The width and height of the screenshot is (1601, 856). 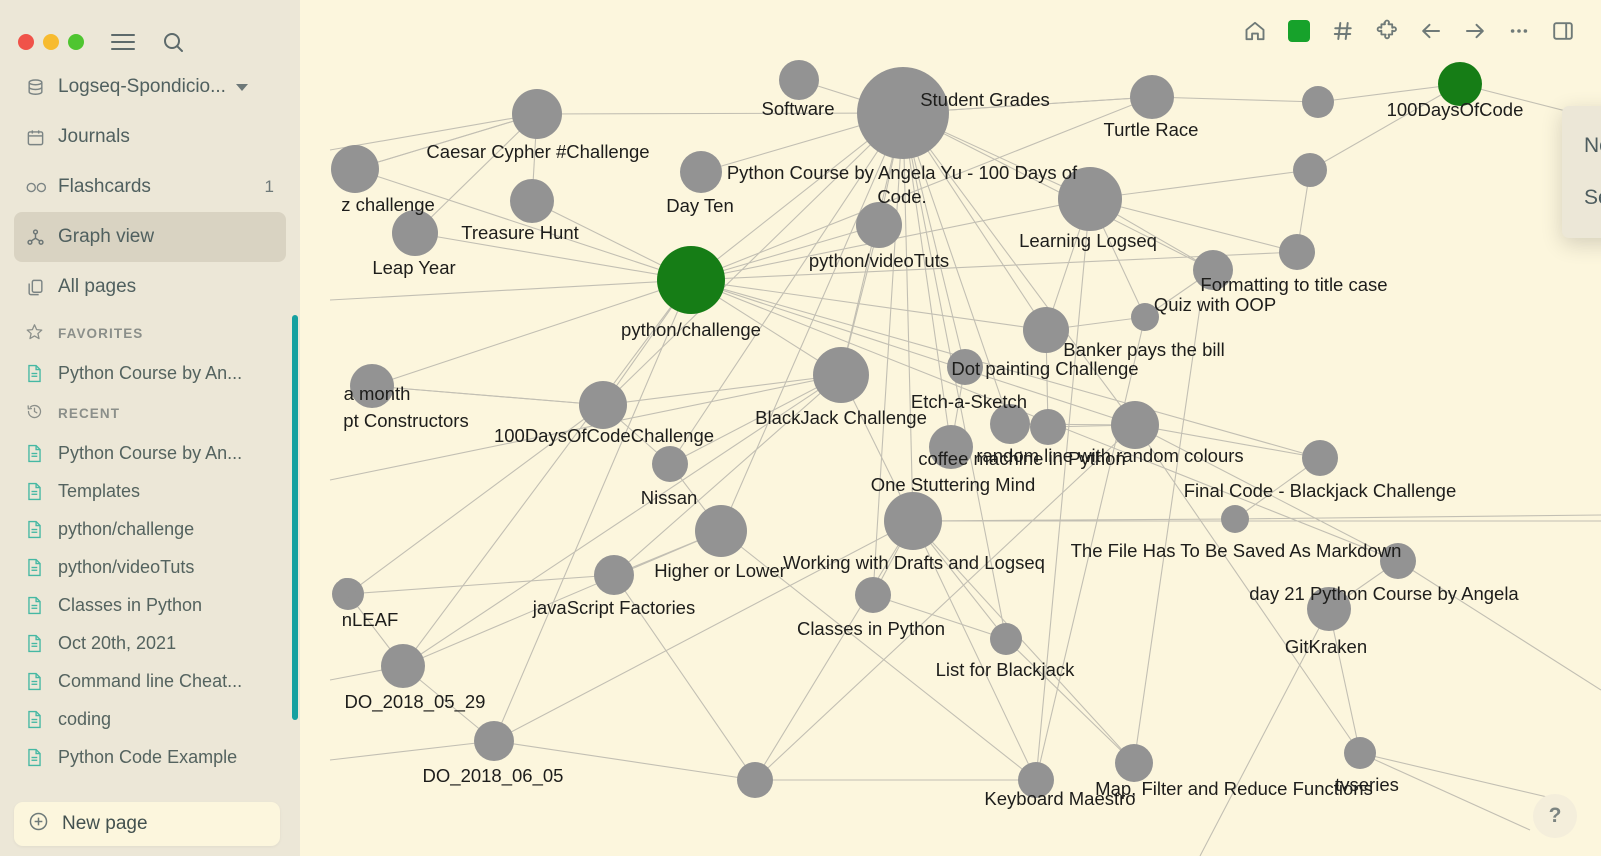 I want to click on hamburger-icon, so click(x=123, y=42).